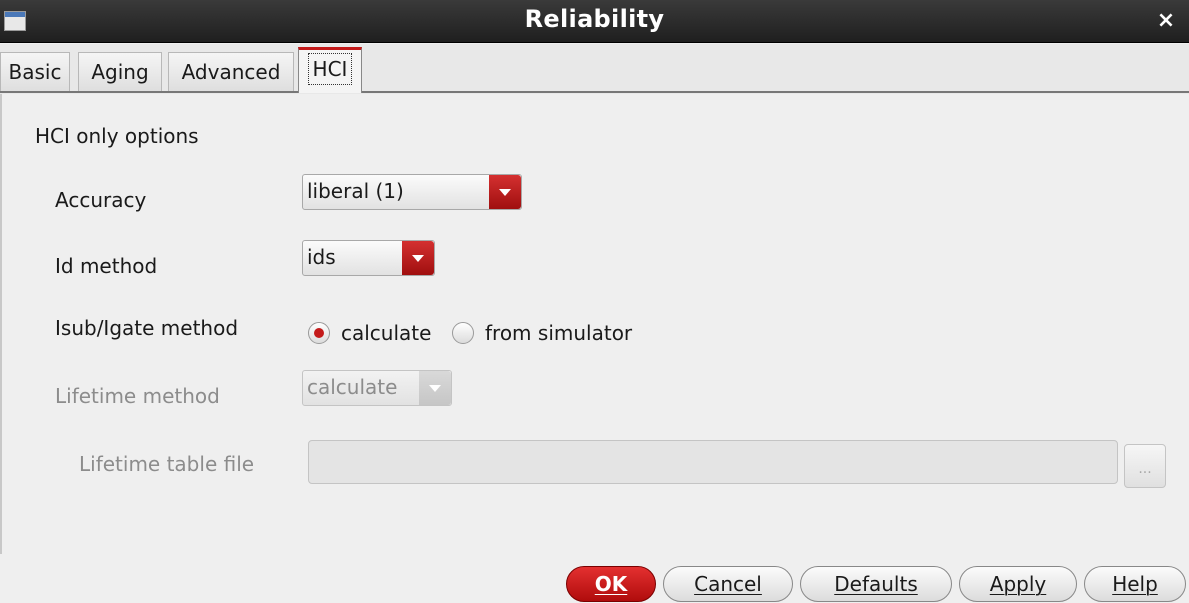 Image resolution: width=1189 pixels, height=603 pixels. What do you see at coordinates (147, 328) in the screenshot?
I see `isub-method-label: Isub/Igate method` at bounding box center [147, 328].